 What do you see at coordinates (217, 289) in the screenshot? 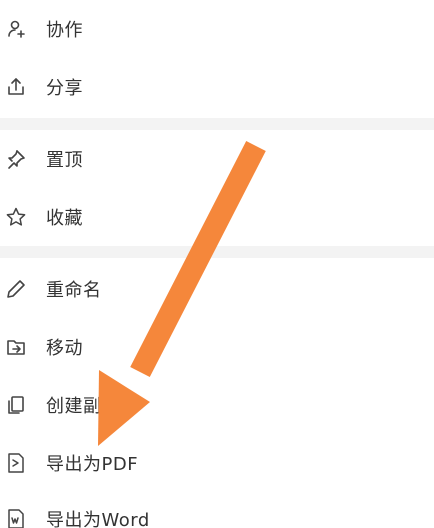
I see `menu-item-rename: 重命名` at bounding box center [217, 289].